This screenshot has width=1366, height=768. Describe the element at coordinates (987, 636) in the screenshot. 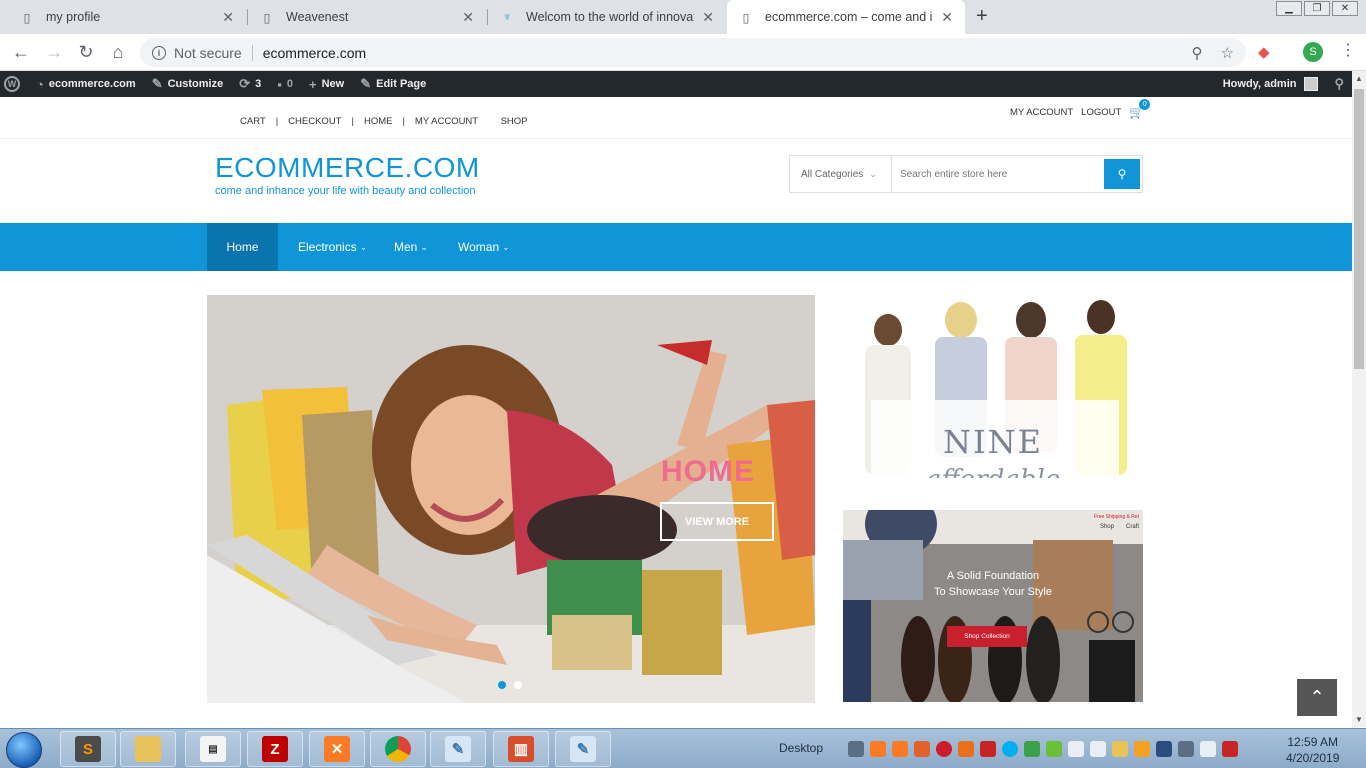

I see `shop-collection-button: Shop Collection` at that location.